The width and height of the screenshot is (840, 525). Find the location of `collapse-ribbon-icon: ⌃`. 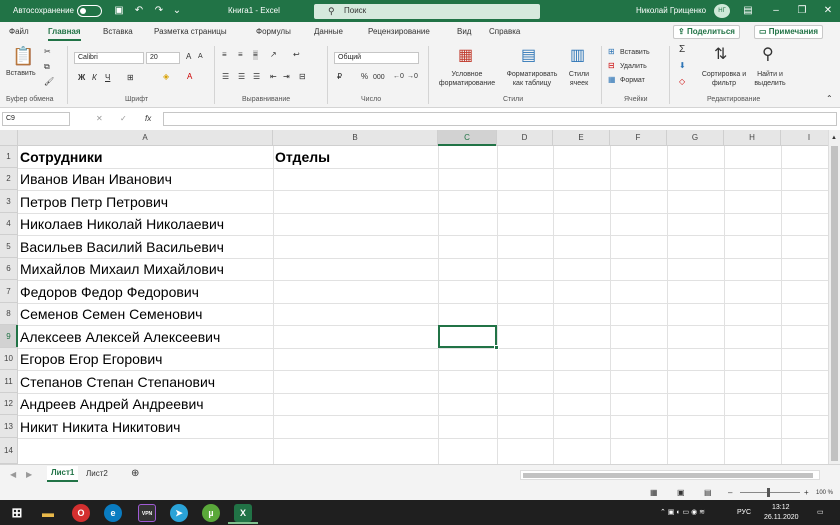

collapse-ribbon-icon: ⌃ is located at coordinates (829, 99).